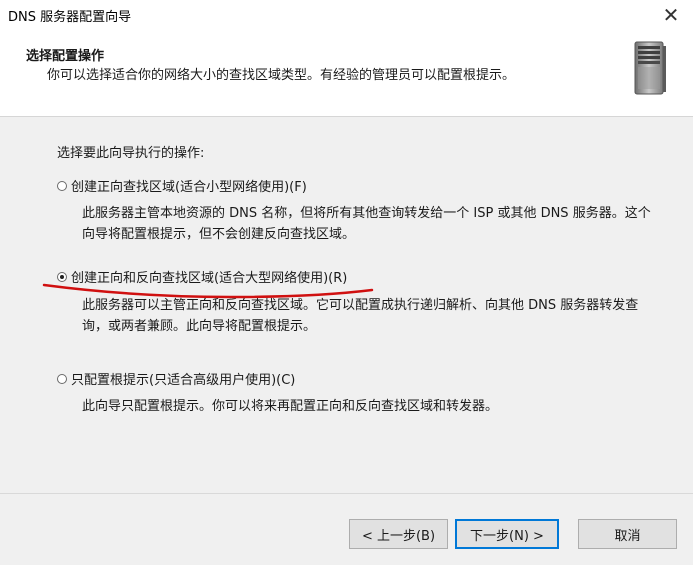  What do you see at coordinates (70, 17) in the screenshot?
I see `window-title: DNS 服务器配置向导` at bounding box center [70, 17].